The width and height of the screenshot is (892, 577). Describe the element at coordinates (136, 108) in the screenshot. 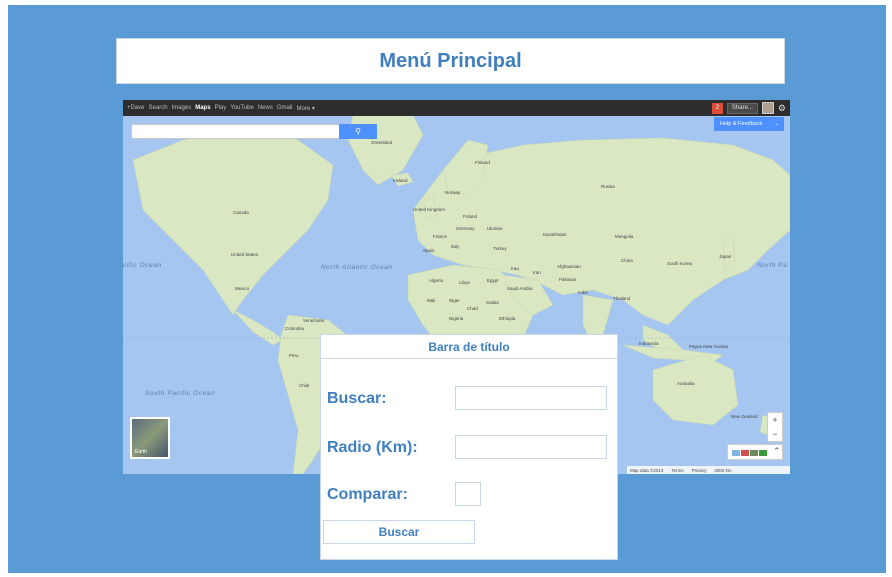

I see `topbar-link: +Dave` at that location.